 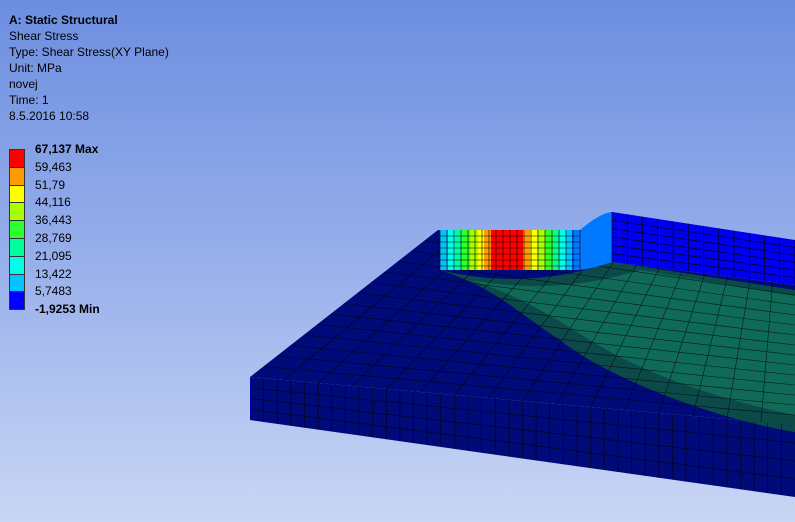 I want to click on slab-left-edge, so click(x=251, y=398).